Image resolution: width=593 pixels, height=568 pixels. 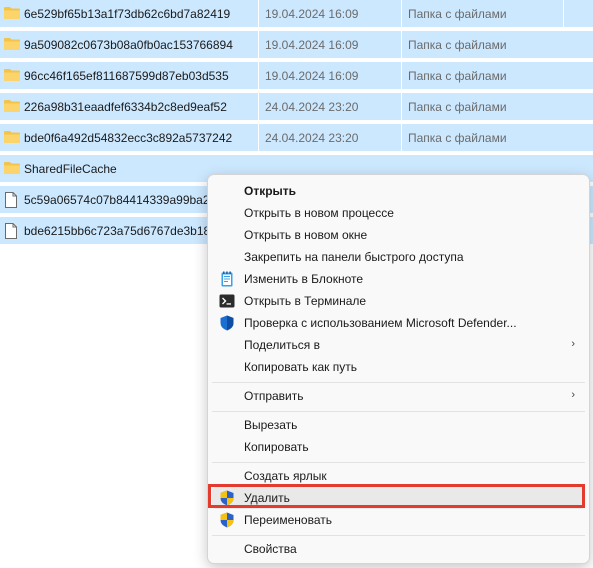 What do you see at coordinates (398, 191) in the screenshot?
I see `menu-item-open: Открыть` at bounding box center [398, 191].